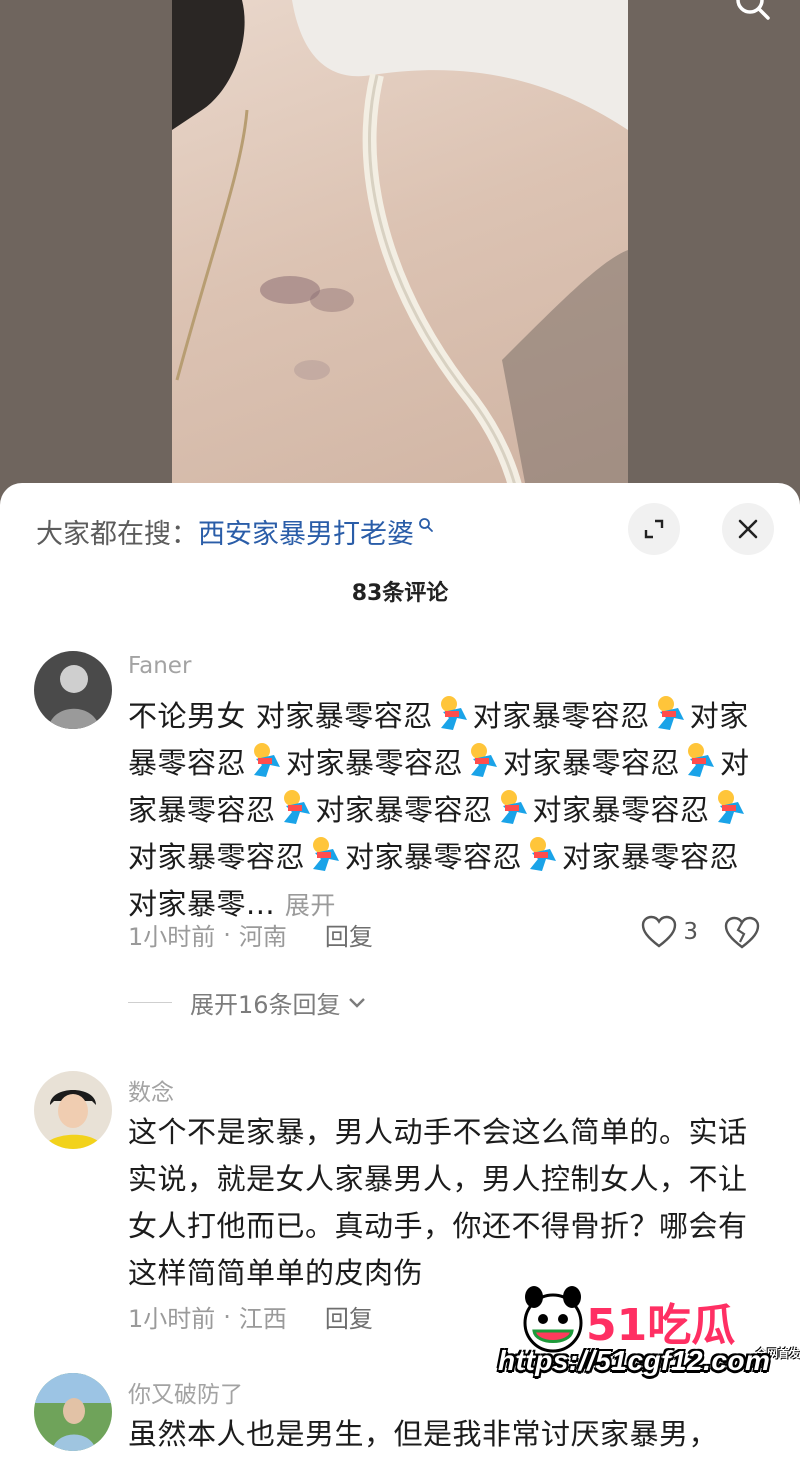  Describe the element at coordinates (742, 933) in the screenshot. I see `broken-heart-icon` at that location.